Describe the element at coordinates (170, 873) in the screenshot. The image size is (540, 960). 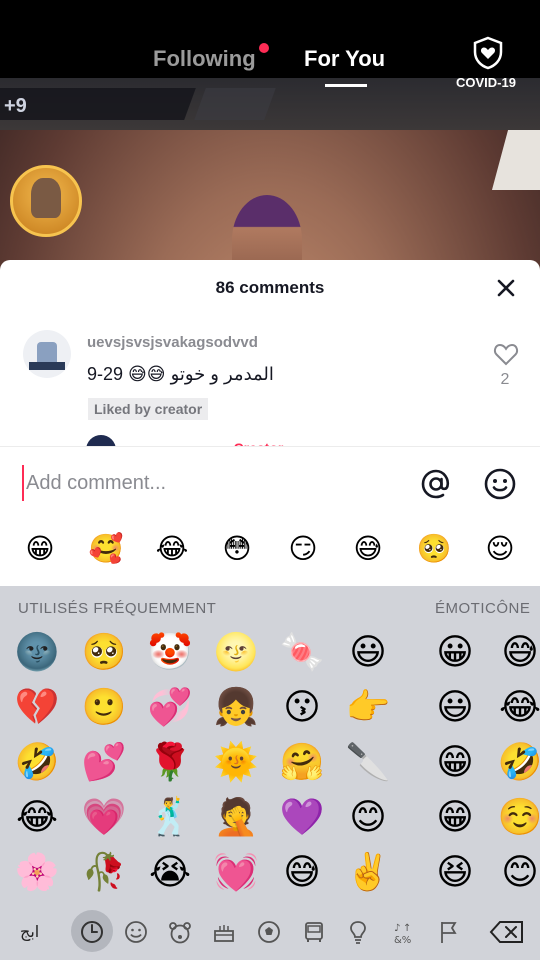
I see `keyboard-emoji: 😭` at that location.